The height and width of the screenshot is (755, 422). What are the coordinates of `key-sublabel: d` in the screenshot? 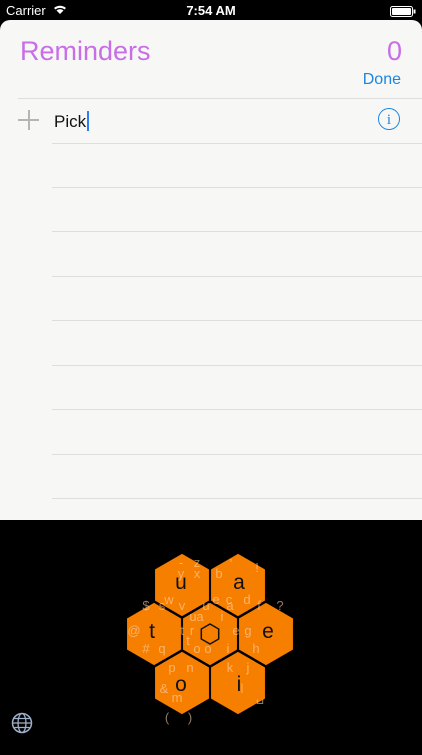 It's located at (246, 599).